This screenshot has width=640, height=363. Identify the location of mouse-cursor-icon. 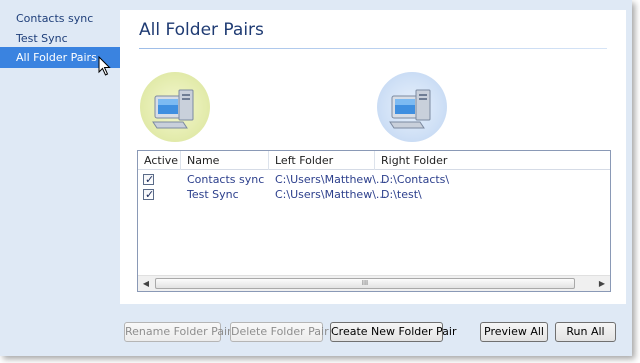
(104, 66).